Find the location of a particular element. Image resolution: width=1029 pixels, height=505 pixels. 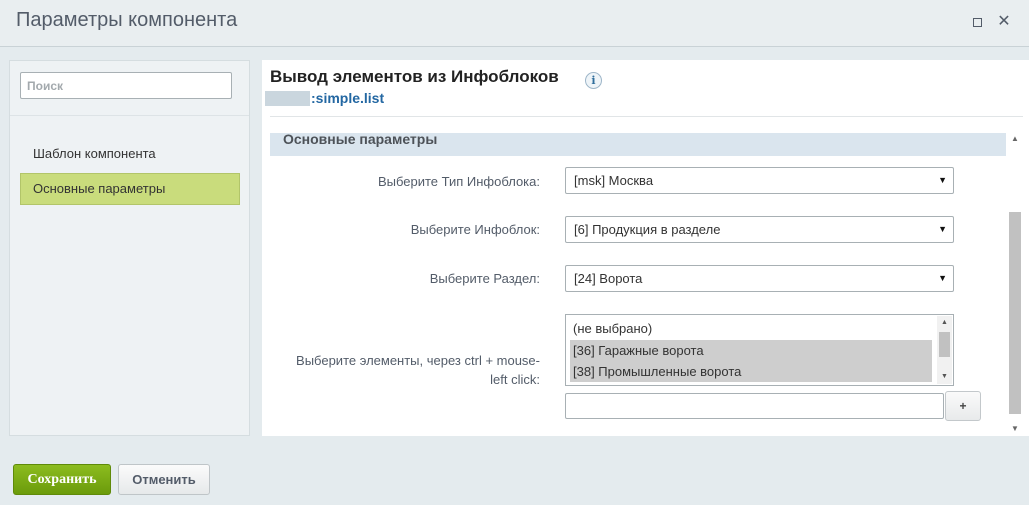

close-icon: ✕ is located at coordinates (1004, 22).